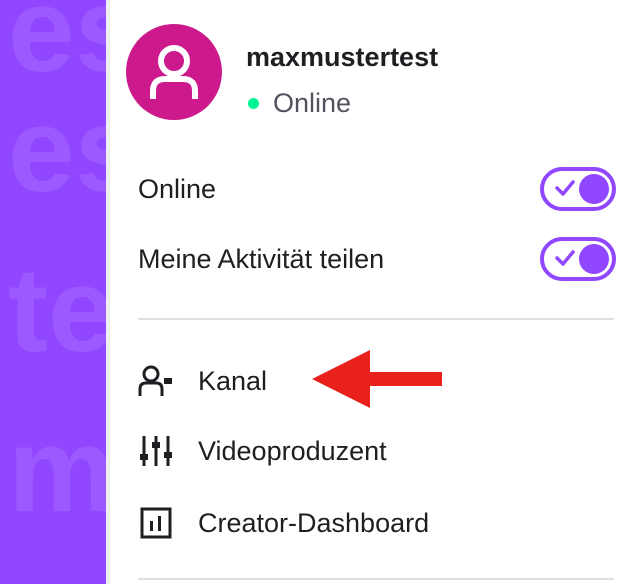 The height and width of the screenshot is (584, 641). What do you see at coordinates (578, 189) in the screenshot?
I see `online-toggle` at bounding box center [578, 189].